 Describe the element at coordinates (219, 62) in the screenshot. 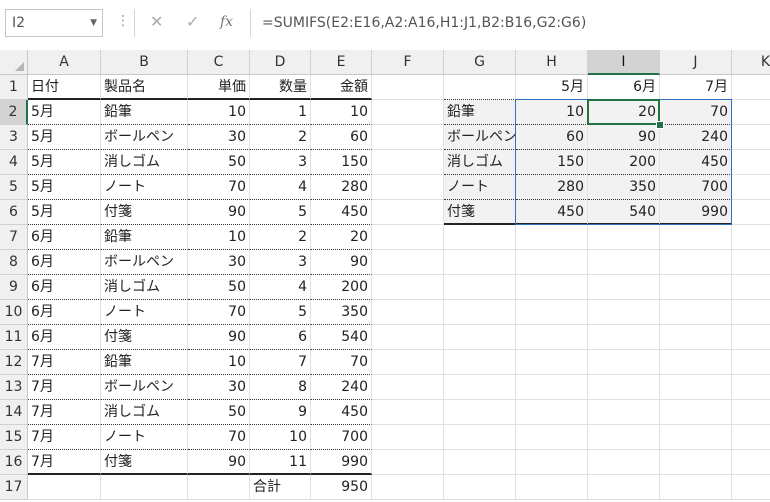

I see `column-header-c: C` at that location.